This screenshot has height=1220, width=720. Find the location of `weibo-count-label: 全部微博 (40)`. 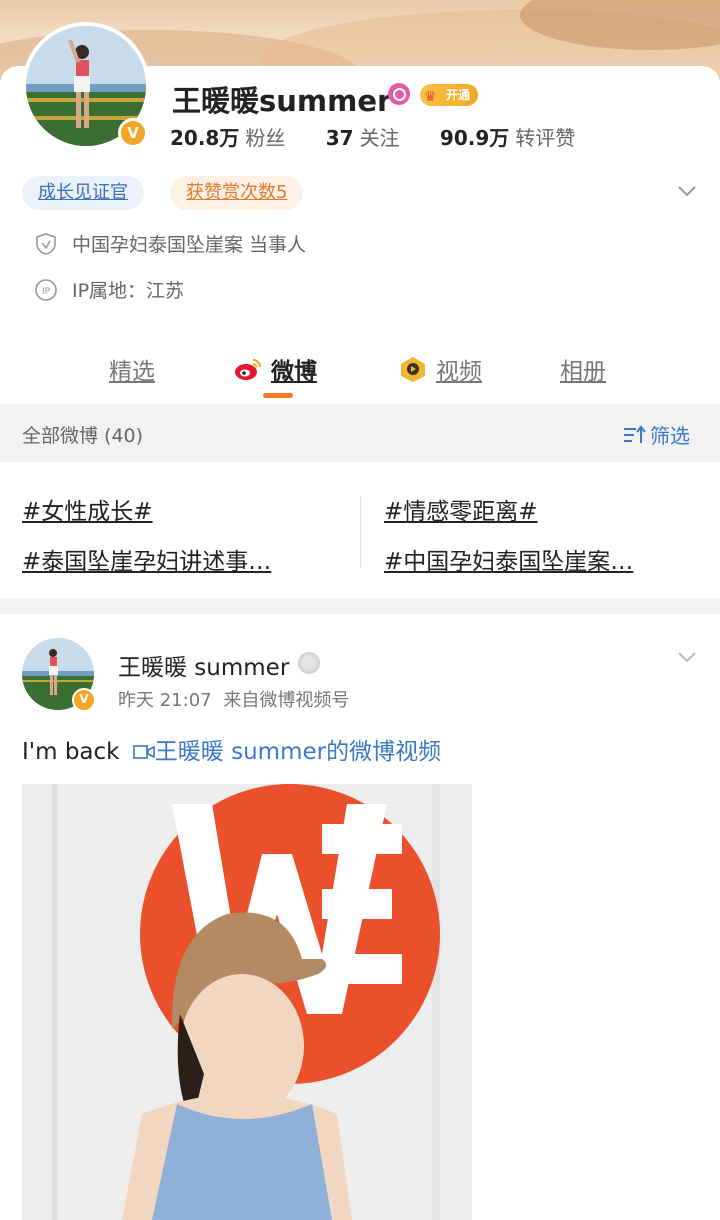

weibo-count-label: 全部微博 (40) is located at coordinates (83, 436).